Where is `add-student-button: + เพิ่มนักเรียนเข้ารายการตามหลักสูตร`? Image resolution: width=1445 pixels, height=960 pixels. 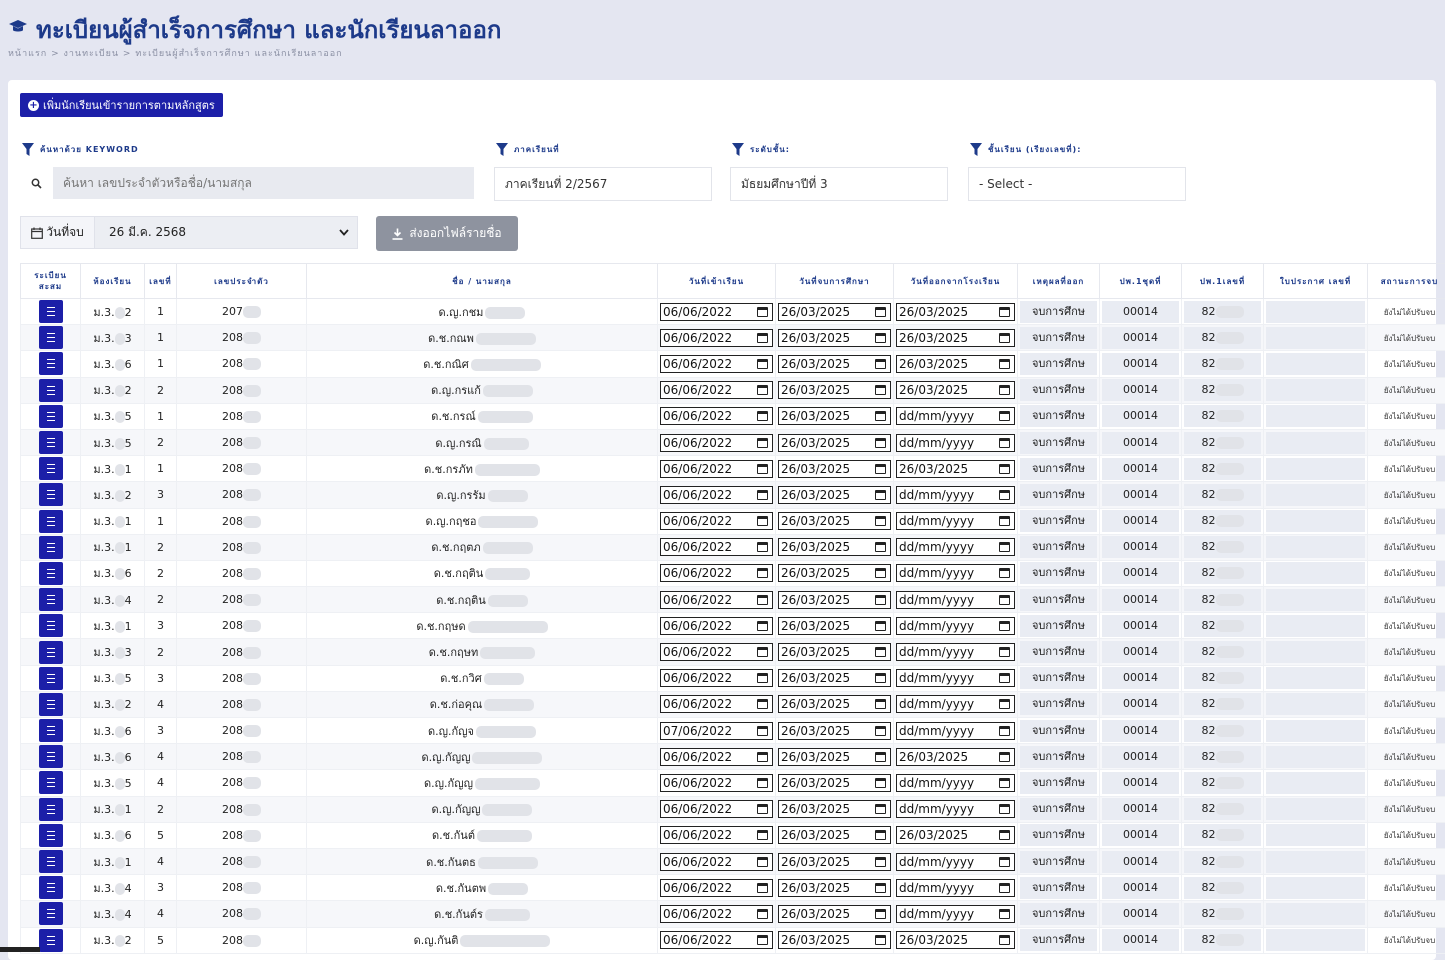
add-student-button: + เพิ่มนักเรียนเข้ารายการตามหลักสูตร is located at coordinates (121, 105).